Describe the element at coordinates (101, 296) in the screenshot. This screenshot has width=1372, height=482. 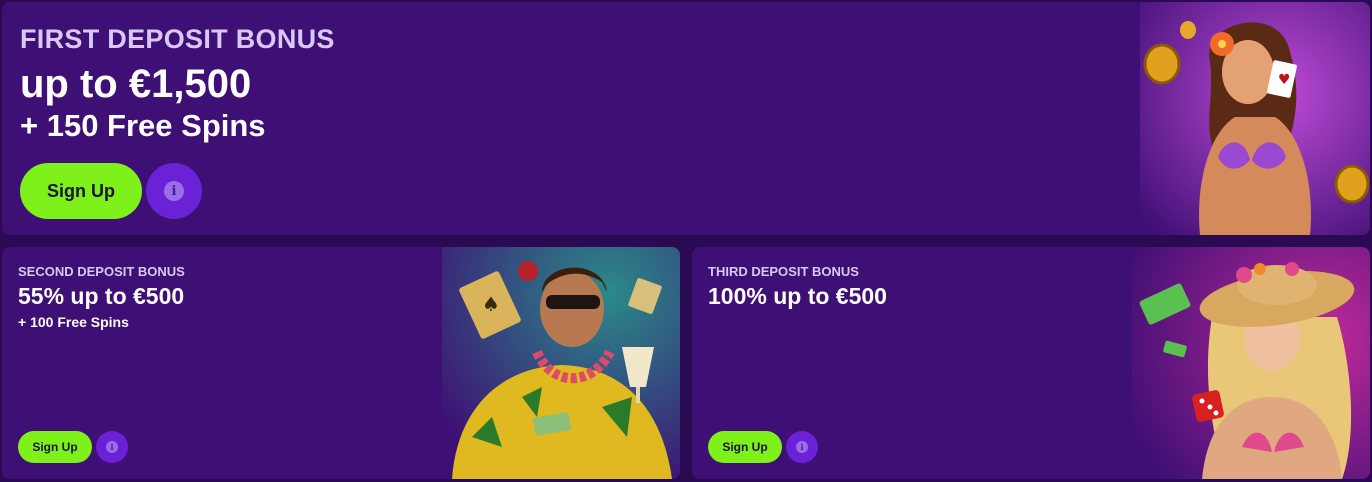
I see `second-deposit-amount: 55% up to €500` at that location.